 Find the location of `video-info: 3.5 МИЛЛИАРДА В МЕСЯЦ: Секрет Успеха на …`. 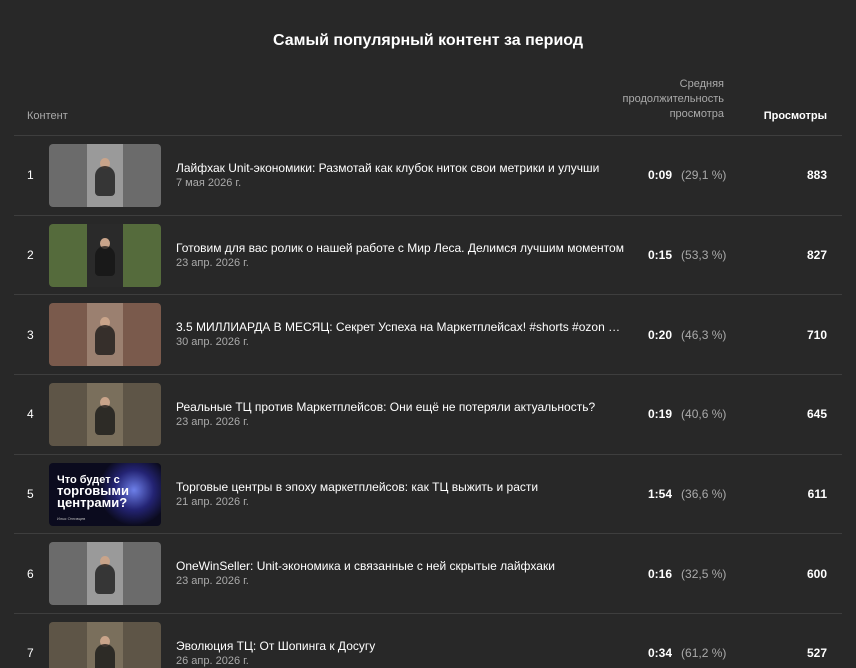

video-info: 3.5 МИЛЛИАРДА В МЕСЯЦ: Секрет Успеха на … is located at coordinates (401, 333).